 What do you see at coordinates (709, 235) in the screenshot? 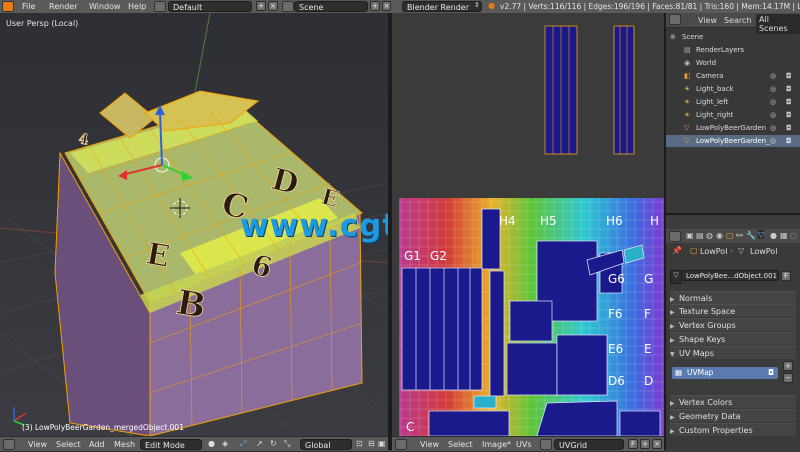
I see `scene-tab-icon: ◍` at bounding box center [709, 235].